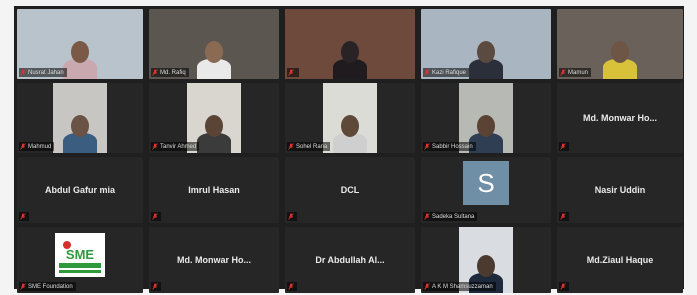  I want to click on participant-tile: DCL, so click(350, 190).